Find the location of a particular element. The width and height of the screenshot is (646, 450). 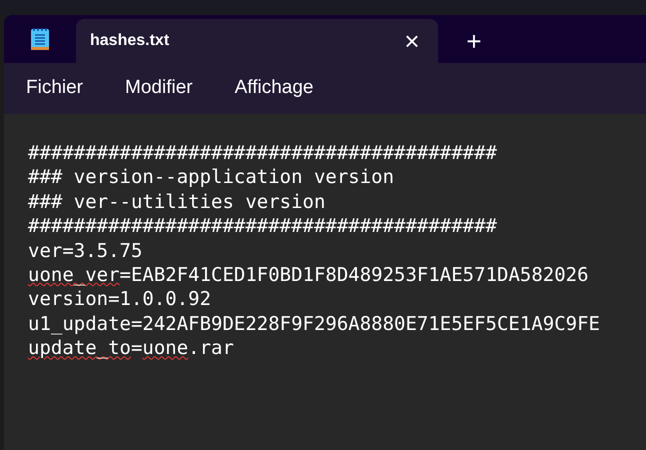

tab-title: hashes.txt is located at coordinates (130, 41).